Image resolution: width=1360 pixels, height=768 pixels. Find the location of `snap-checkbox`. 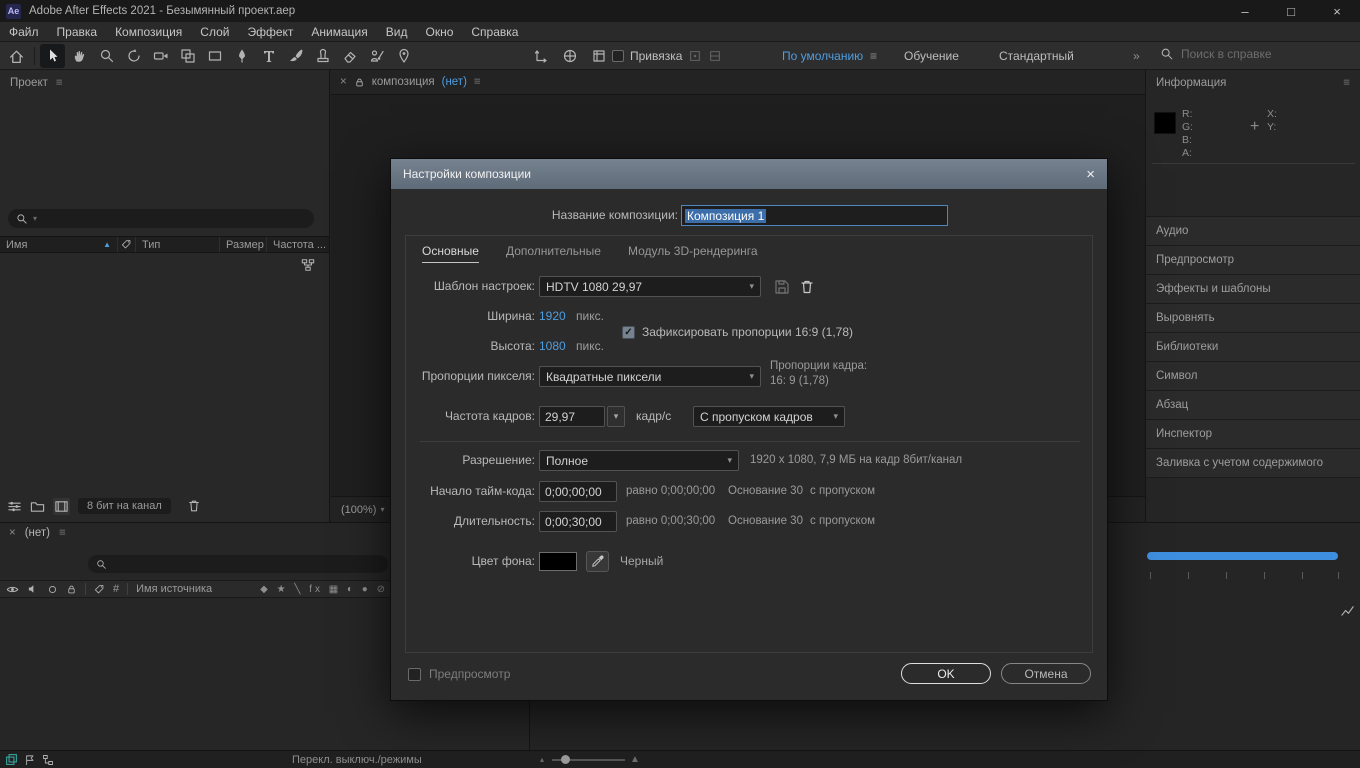

snap-checkbox is located at coordinates (618, 56).